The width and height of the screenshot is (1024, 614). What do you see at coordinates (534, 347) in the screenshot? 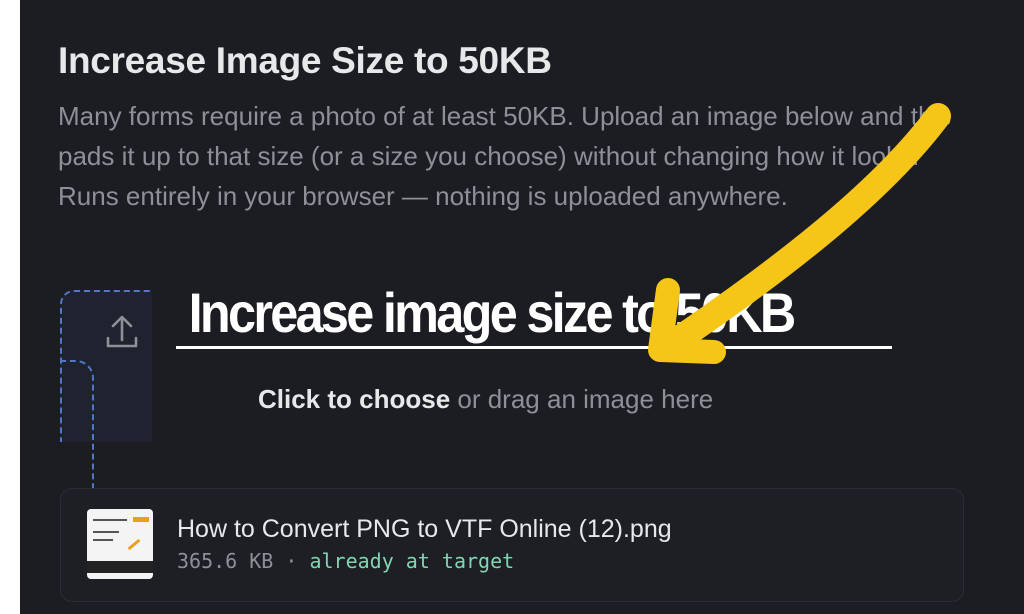
I see `overlay-underline` at bounding box center [534, 347].